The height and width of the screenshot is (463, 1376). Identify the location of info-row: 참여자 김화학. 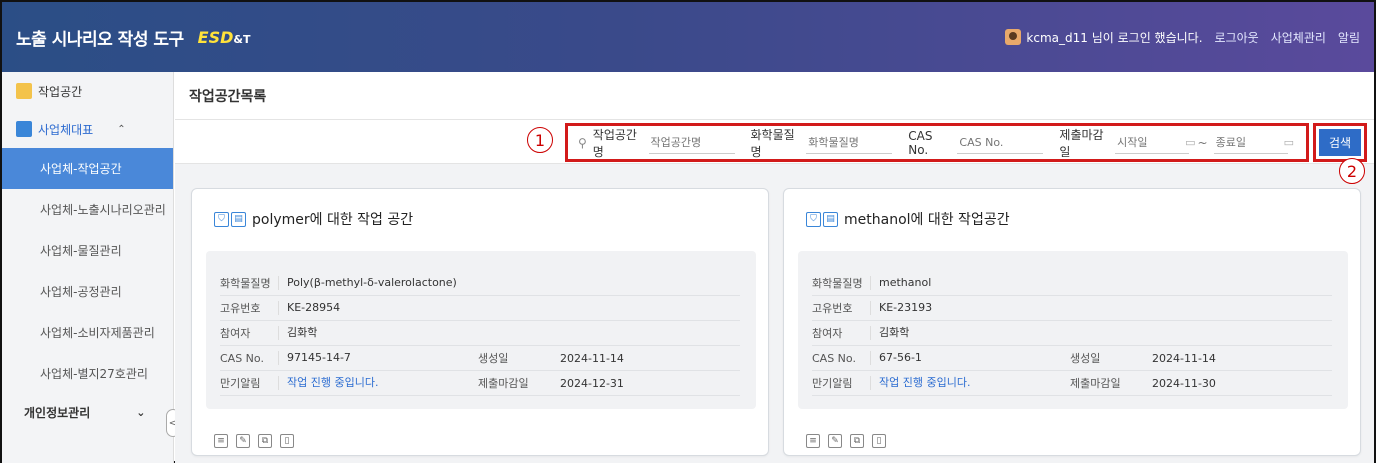
(1072, 333).